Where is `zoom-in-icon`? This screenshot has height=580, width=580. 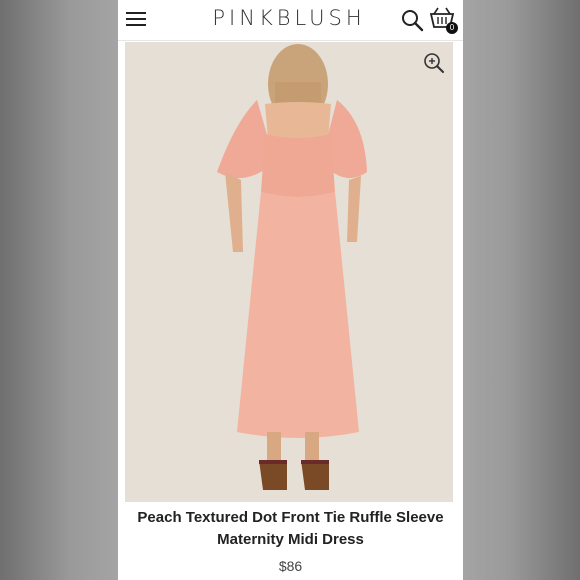
zoom-in-icon is located at coordinates (434, 63).